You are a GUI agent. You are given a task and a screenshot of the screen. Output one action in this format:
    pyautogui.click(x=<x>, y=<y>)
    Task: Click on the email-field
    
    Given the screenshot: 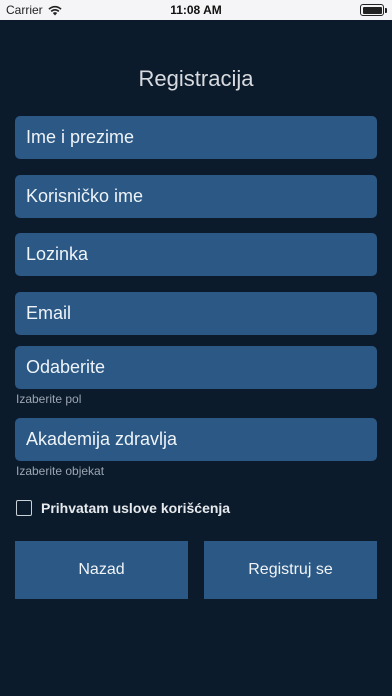 What is the action you would take?
    pyautogui.click(x=196, y=313)
    